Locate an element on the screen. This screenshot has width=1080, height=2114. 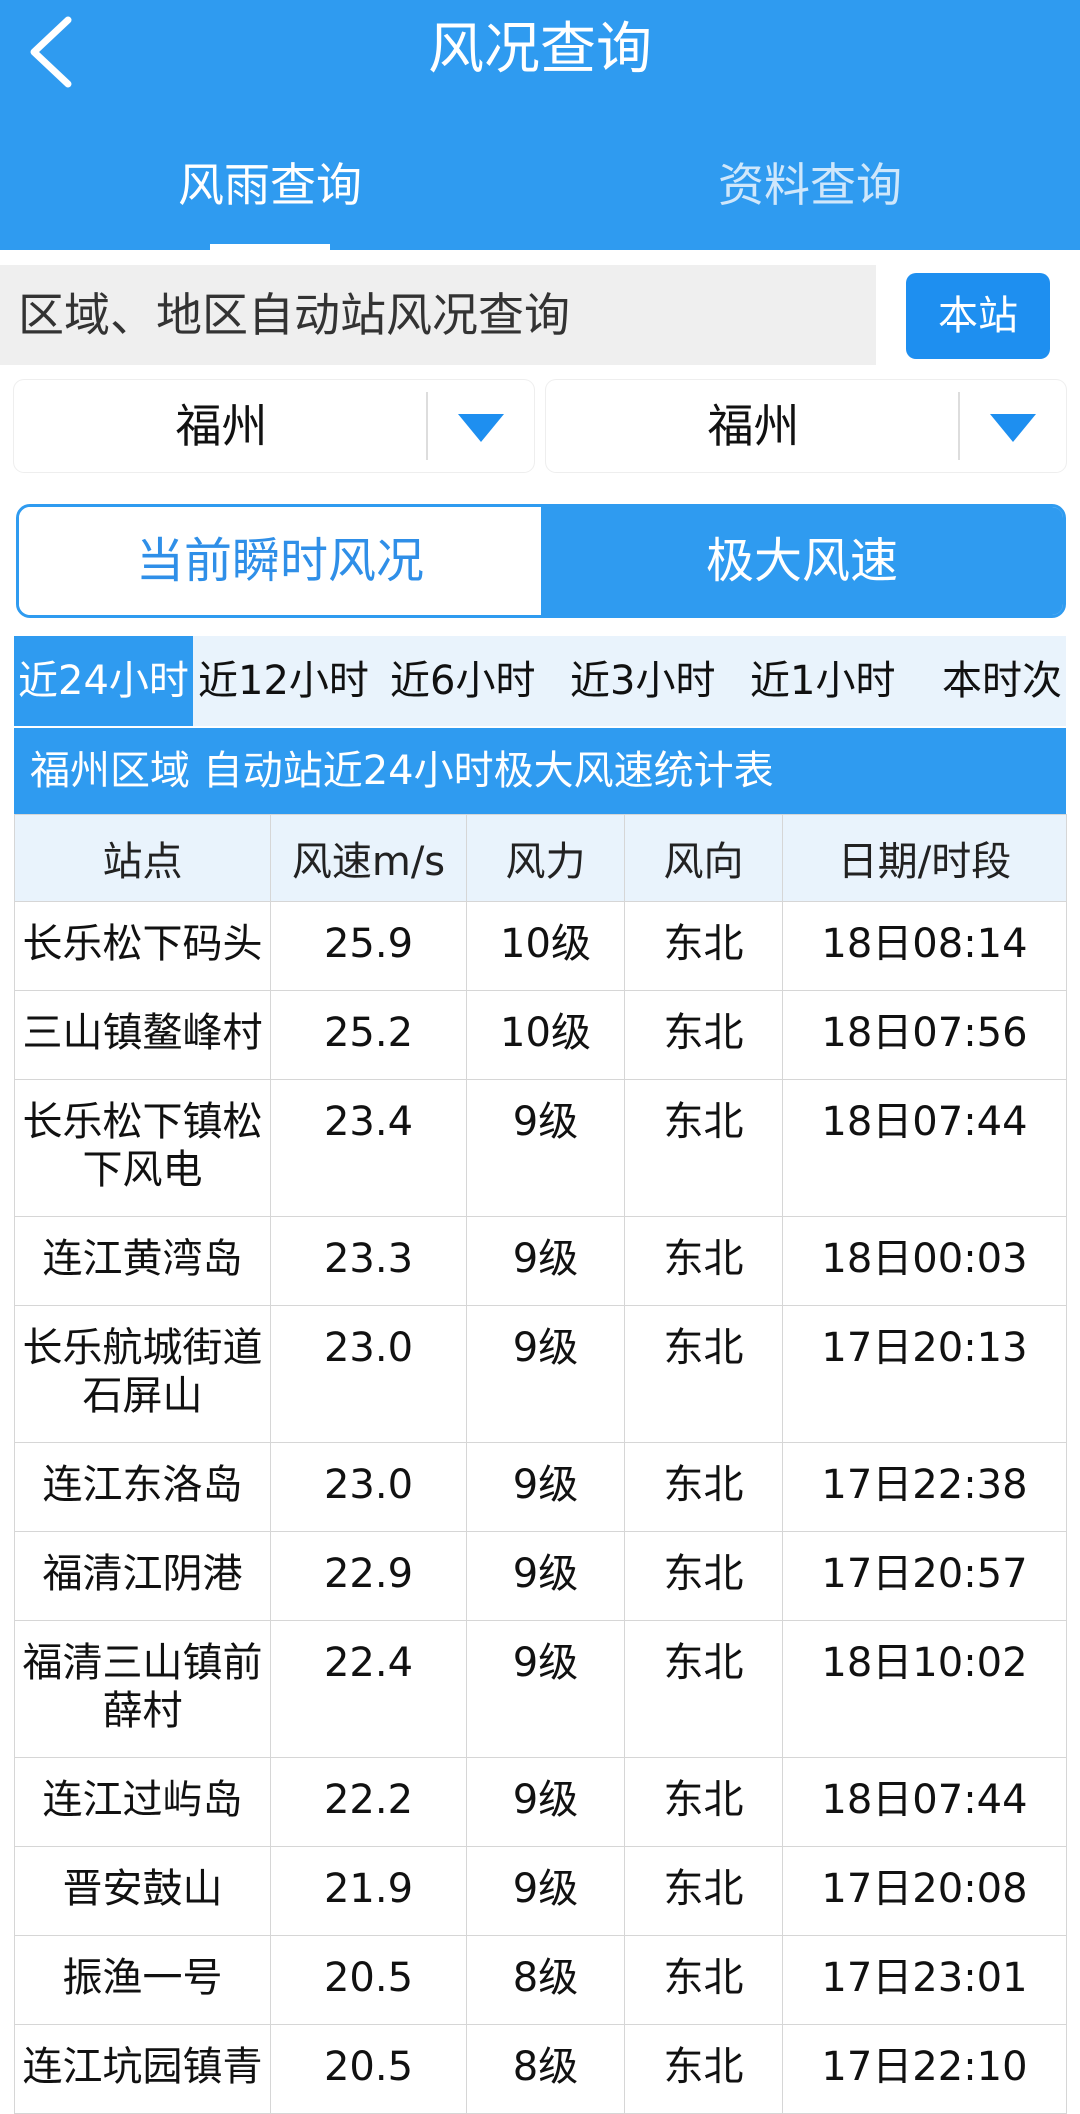
table-row: 长乐航城街道石屏山 23.0 9级 东北 17日20:13 is located at coordinates (540, 1374).